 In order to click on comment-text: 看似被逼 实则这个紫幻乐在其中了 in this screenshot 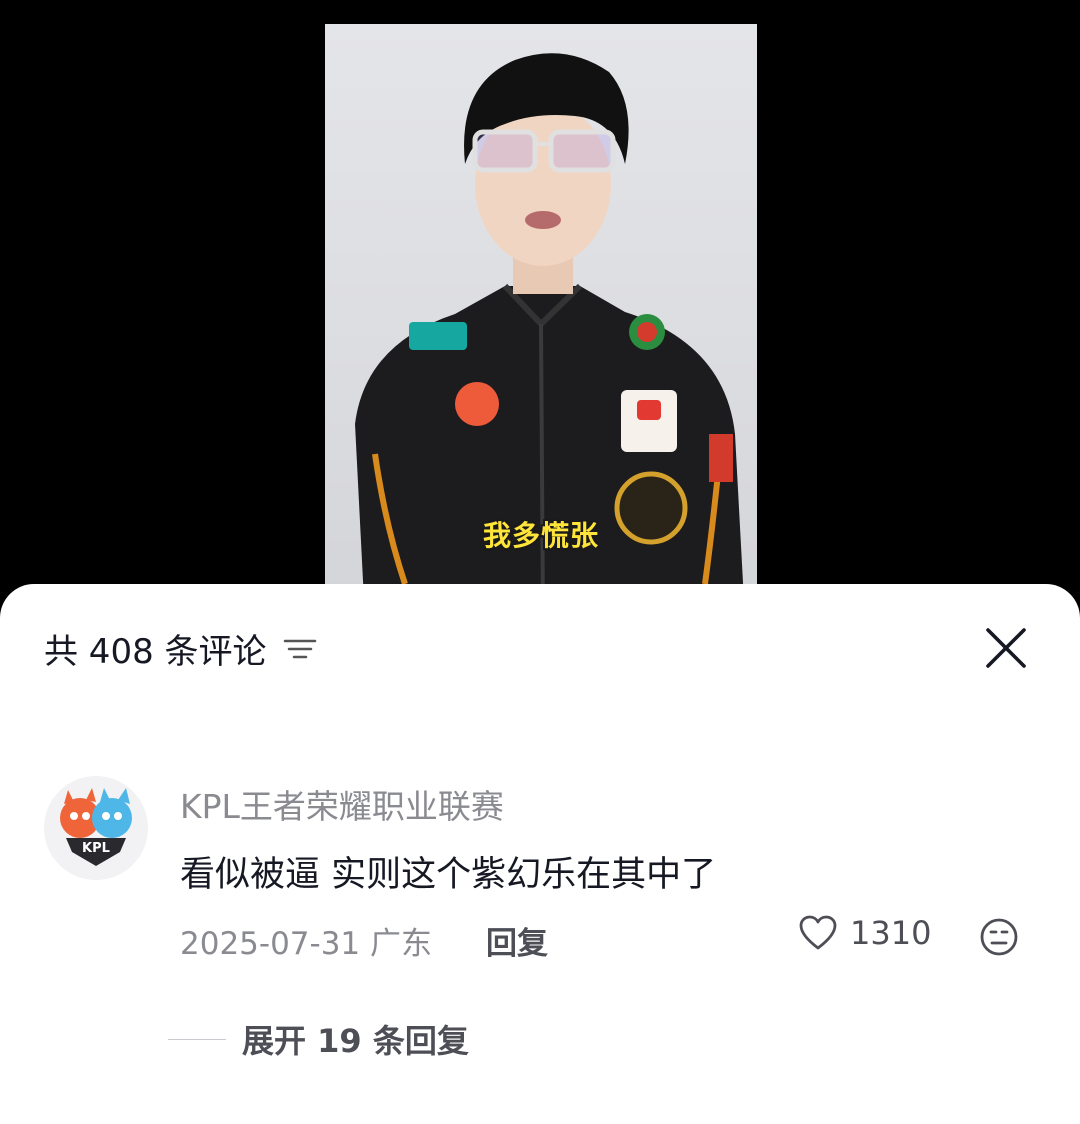, I will do `click(448, 875)`.